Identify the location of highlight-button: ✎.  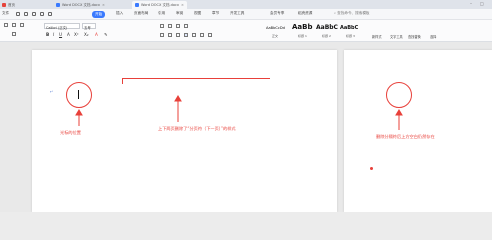
(106, 34).